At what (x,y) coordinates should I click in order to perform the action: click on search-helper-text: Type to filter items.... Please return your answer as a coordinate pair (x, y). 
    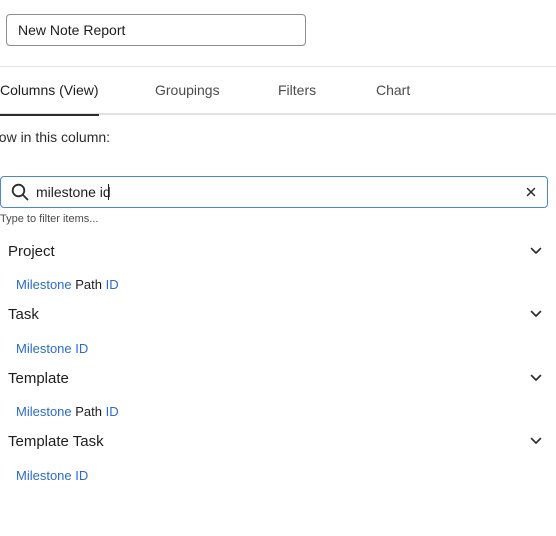
    Looking at the image, I should click on (49, 219).